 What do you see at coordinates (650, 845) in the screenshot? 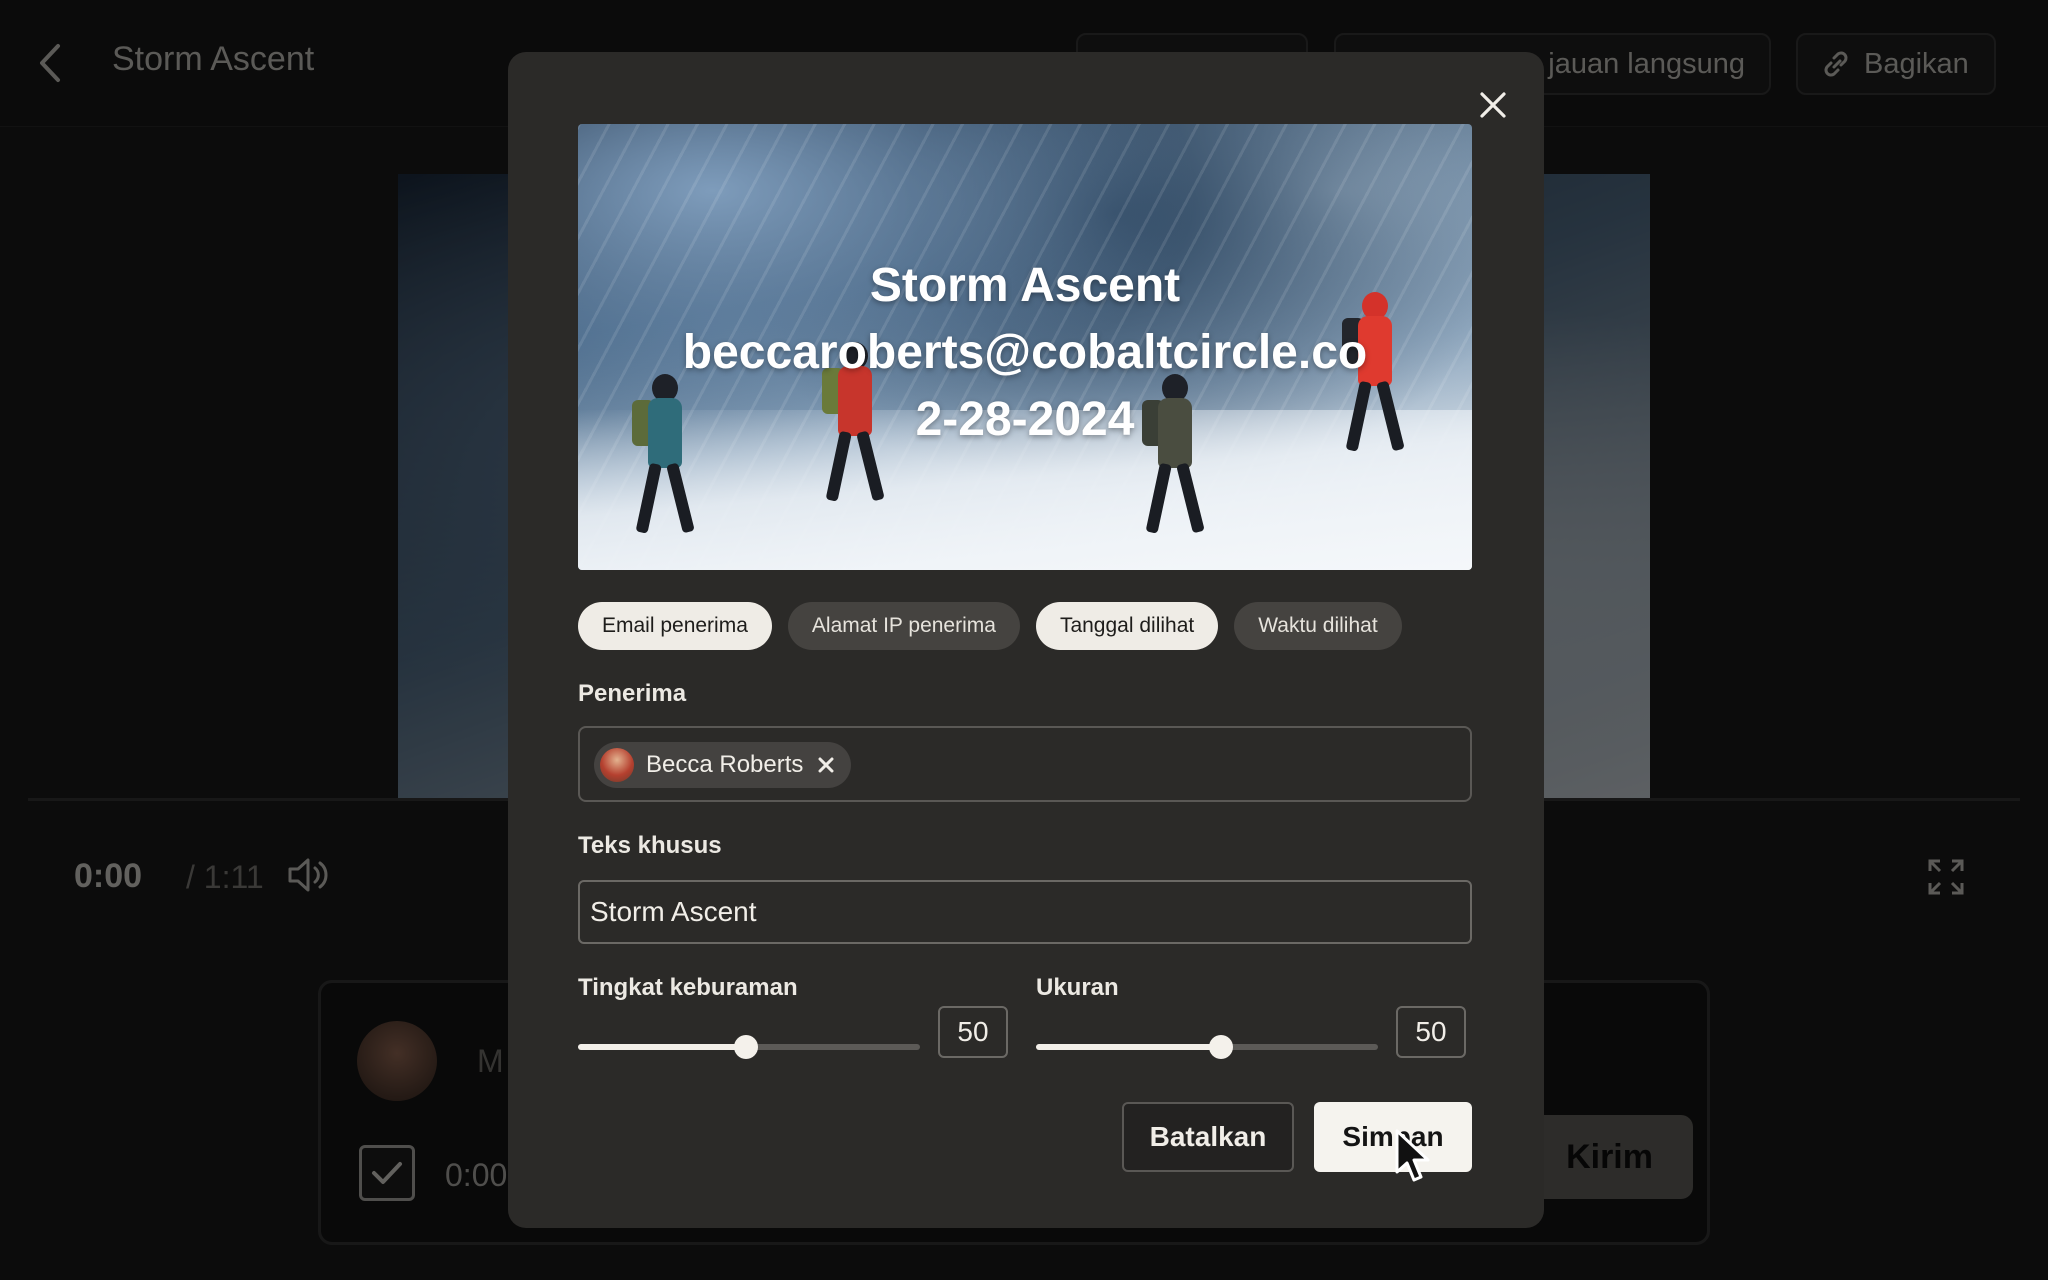
I see `custom-text-label: Teks khusus` at bounding box center [650, 845].